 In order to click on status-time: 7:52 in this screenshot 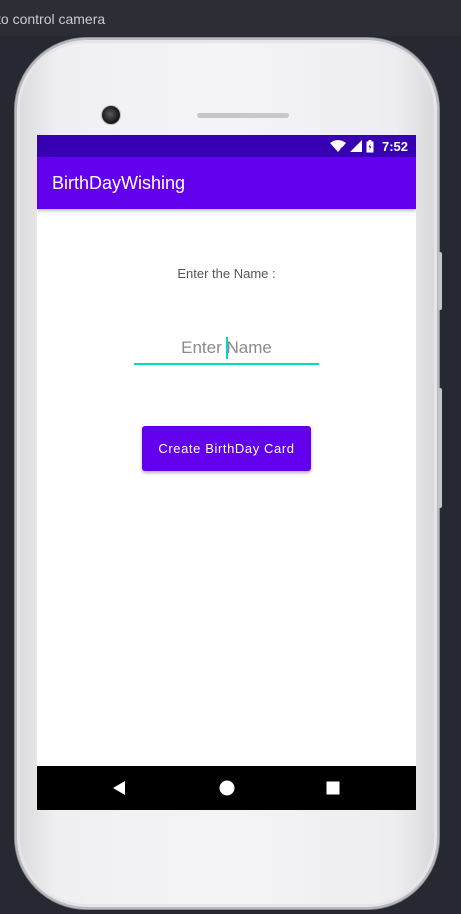, I will do `click(394, 146)`.